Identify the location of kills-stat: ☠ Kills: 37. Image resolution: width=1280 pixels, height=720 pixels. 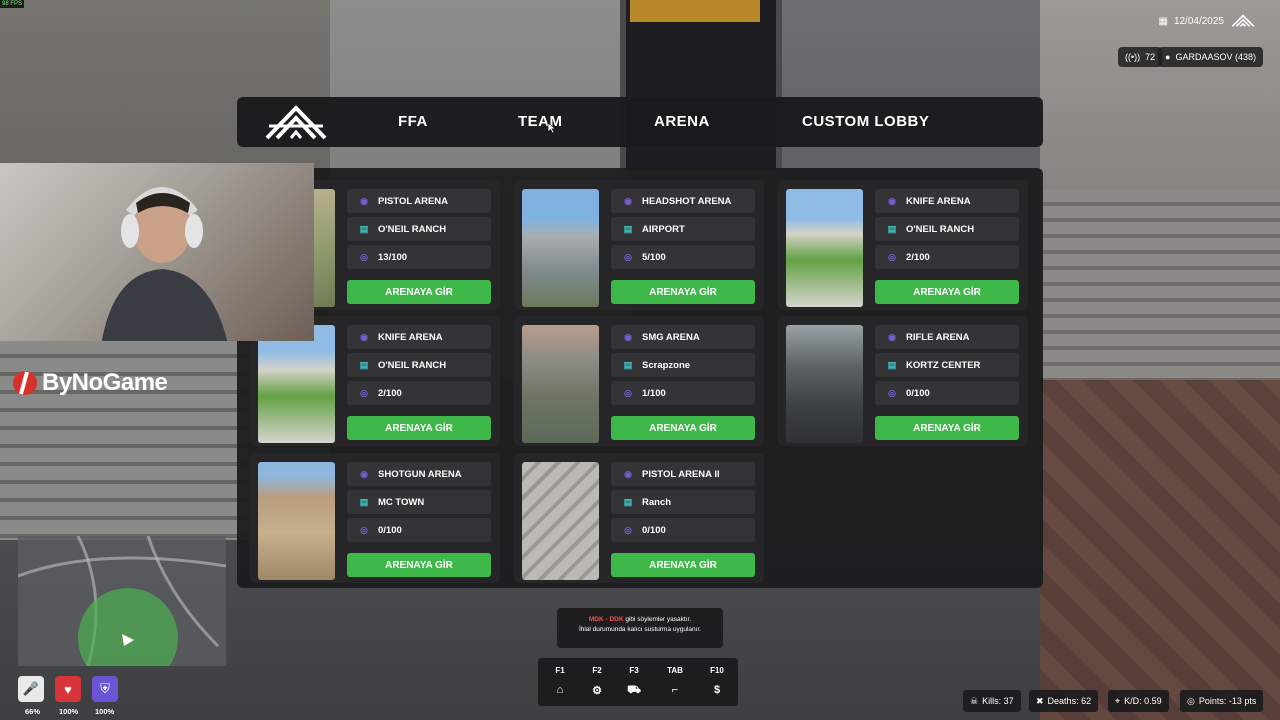
(992, 701).